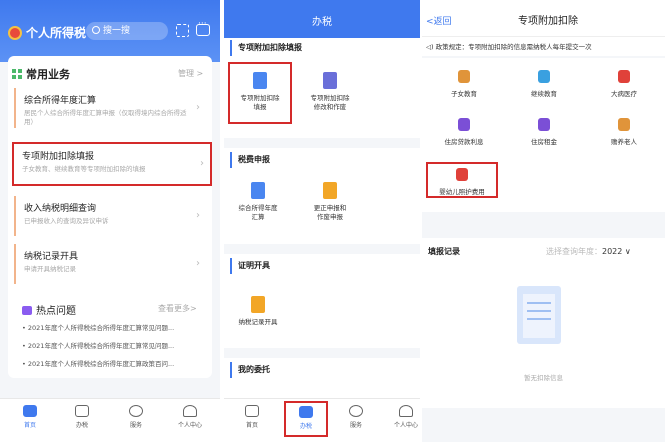  I want to click on tile-label: 填报, so click(260, 107).